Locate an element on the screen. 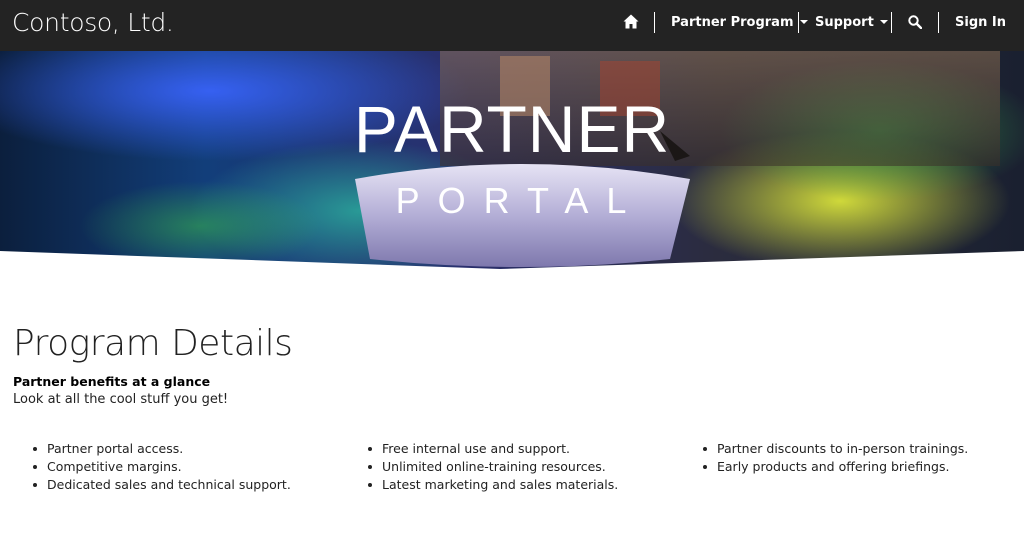  nav-support: Support is located at coordinates (851, 23).